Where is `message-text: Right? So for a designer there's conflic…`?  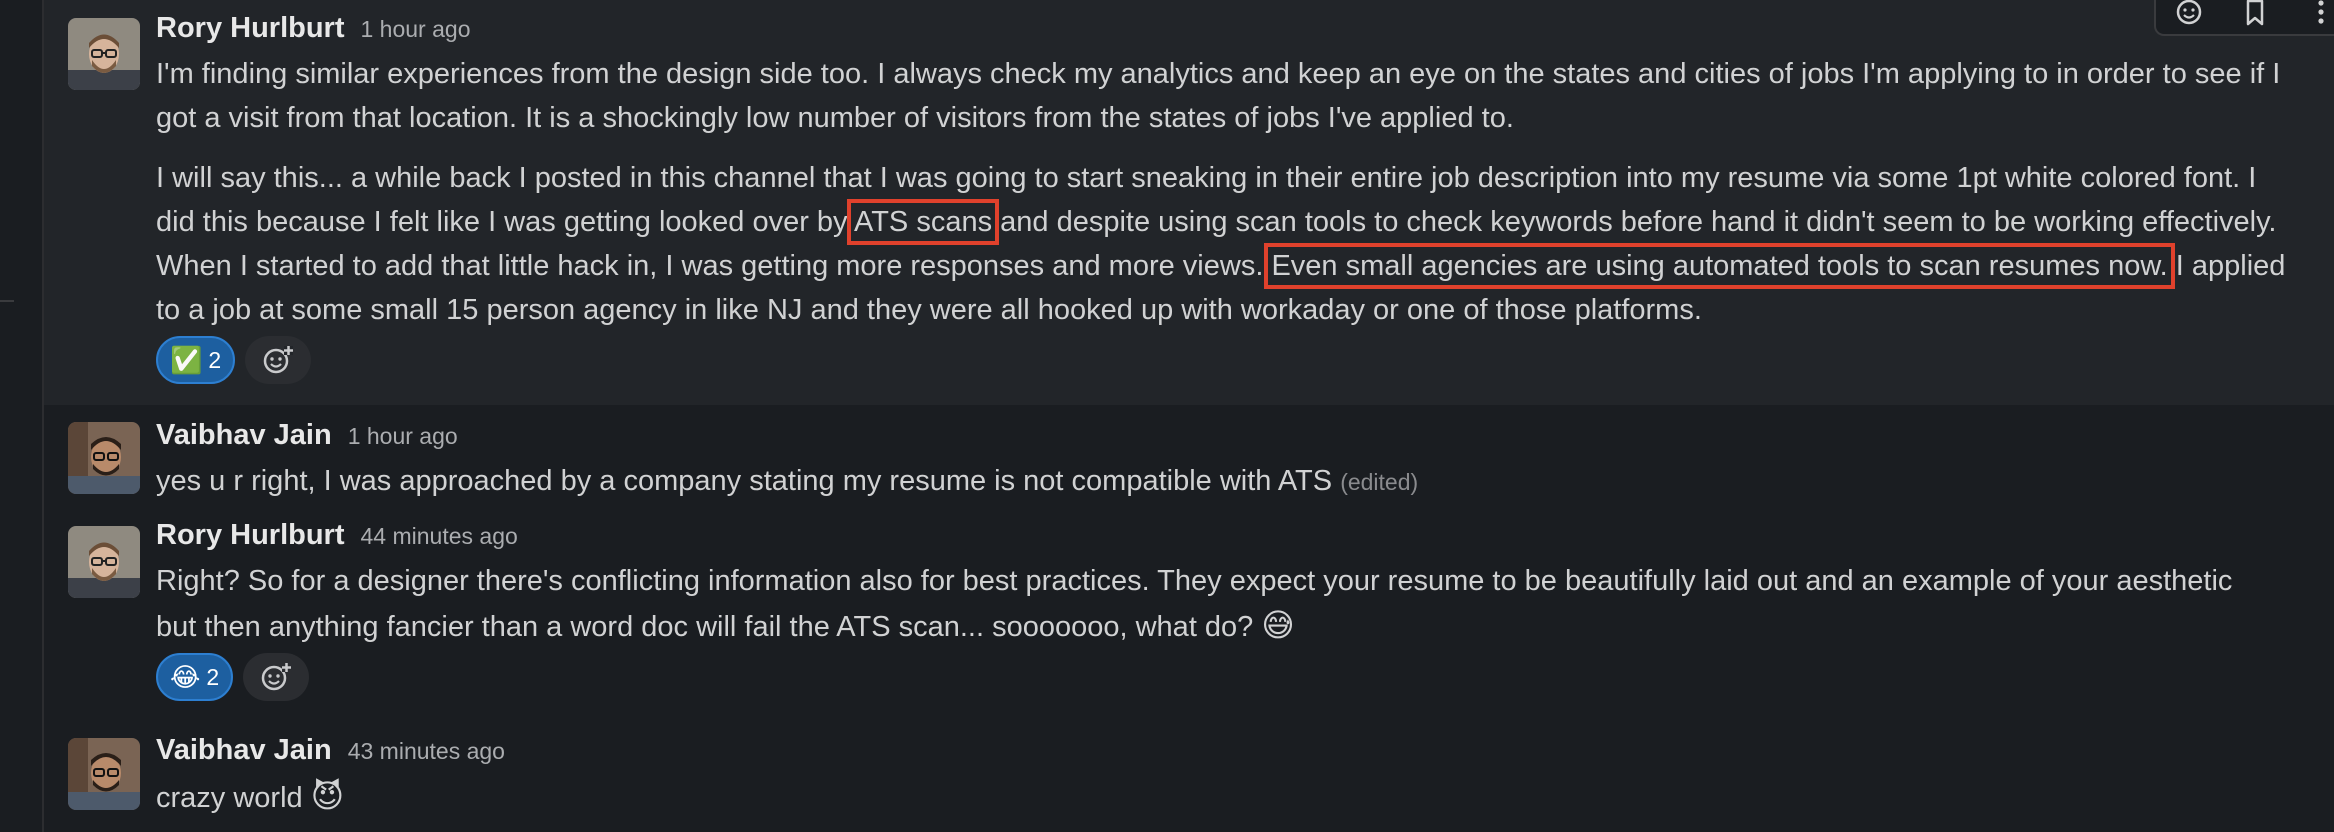
message-text: Right? So for a designer there's conflic… is located at coordinates (1238, 604).